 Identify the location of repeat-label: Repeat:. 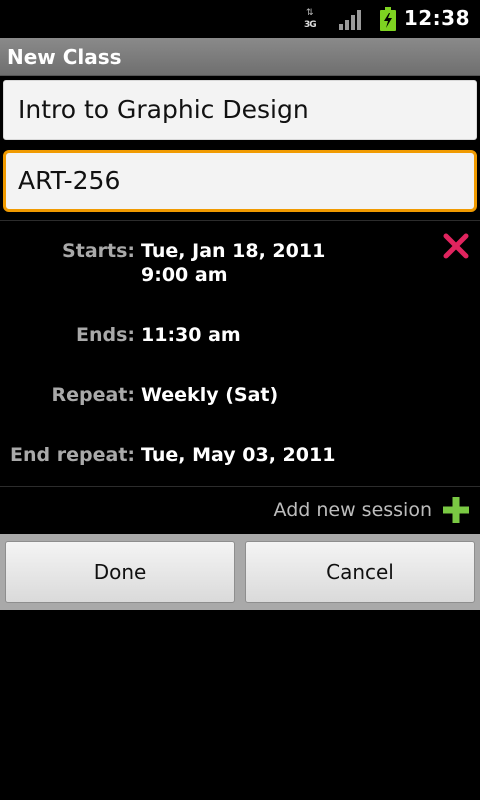
(93, 395).